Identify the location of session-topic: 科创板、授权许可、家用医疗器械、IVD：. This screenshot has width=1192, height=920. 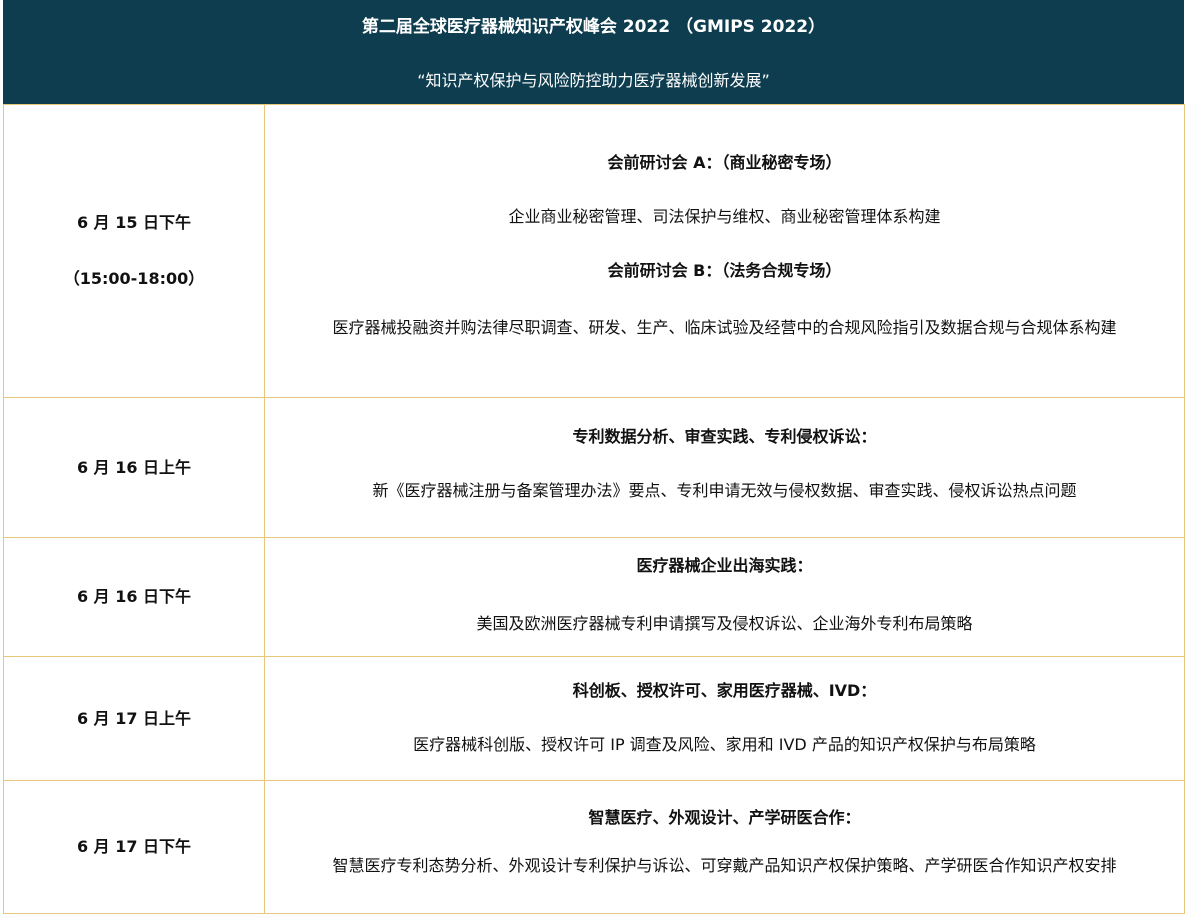
(724, 690).